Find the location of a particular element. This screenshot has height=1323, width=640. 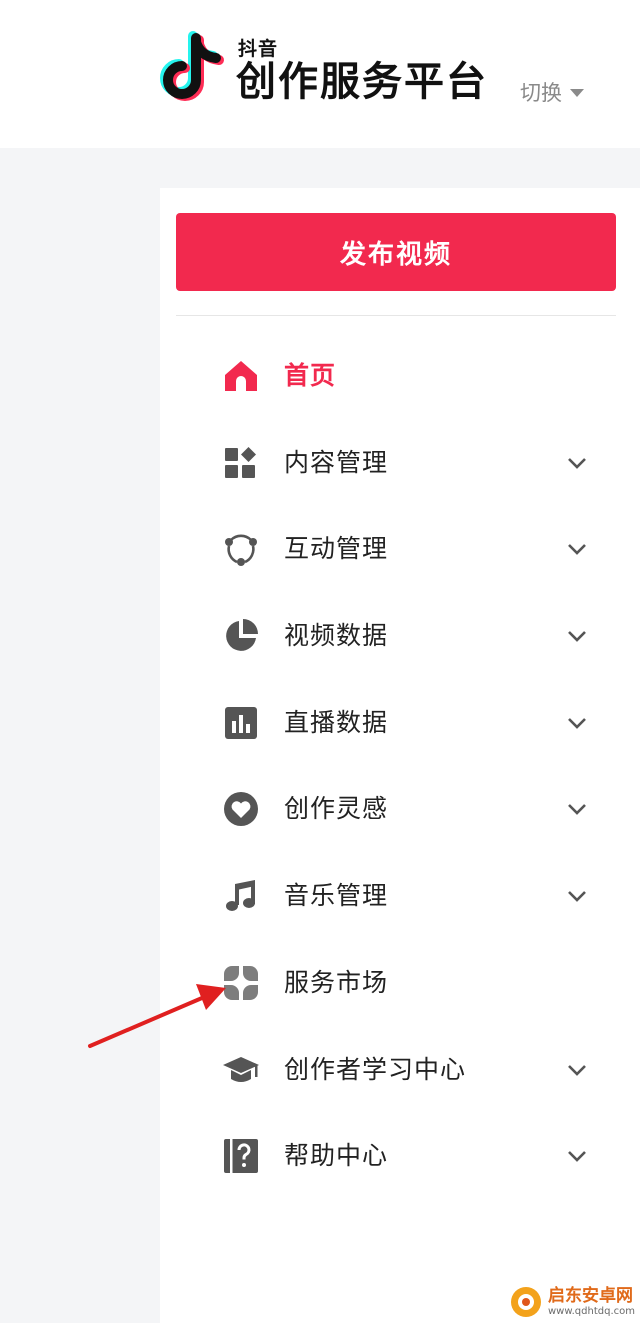

heart-icon is located at coordinates (241, 809).